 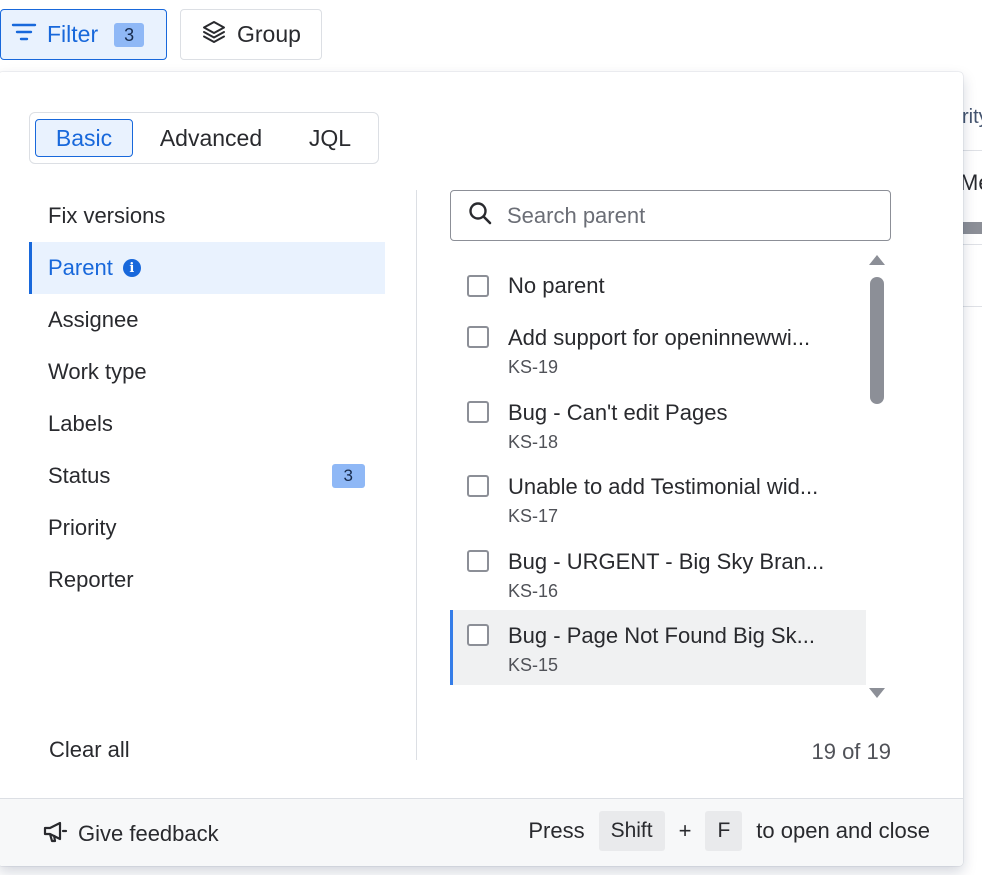 What do you see at coordinates (80, 267) in the screenshot?
I see `field-item-label: Parent` at bounding box center [80, 267].